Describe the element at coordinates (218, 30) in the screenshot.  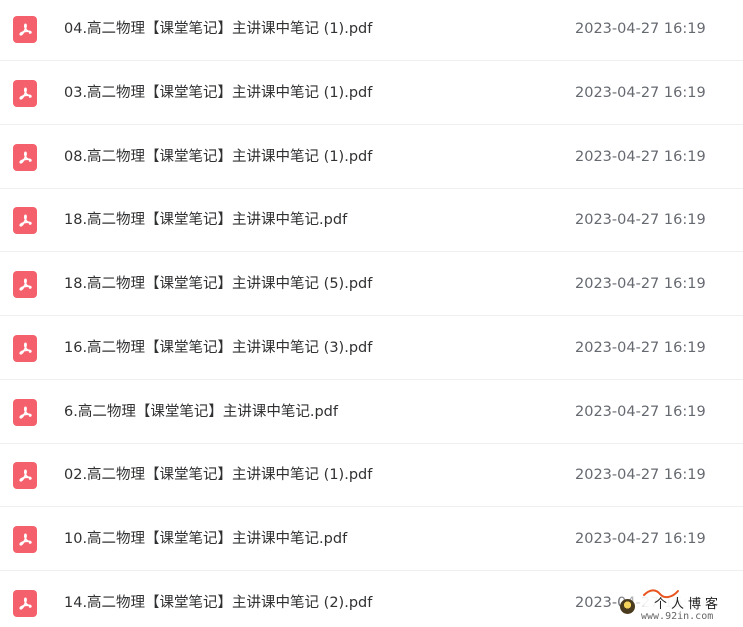
I see `file-name: 04.高二物理【课堂笔记】主讲课中笔记 (1).pdf` at that location.